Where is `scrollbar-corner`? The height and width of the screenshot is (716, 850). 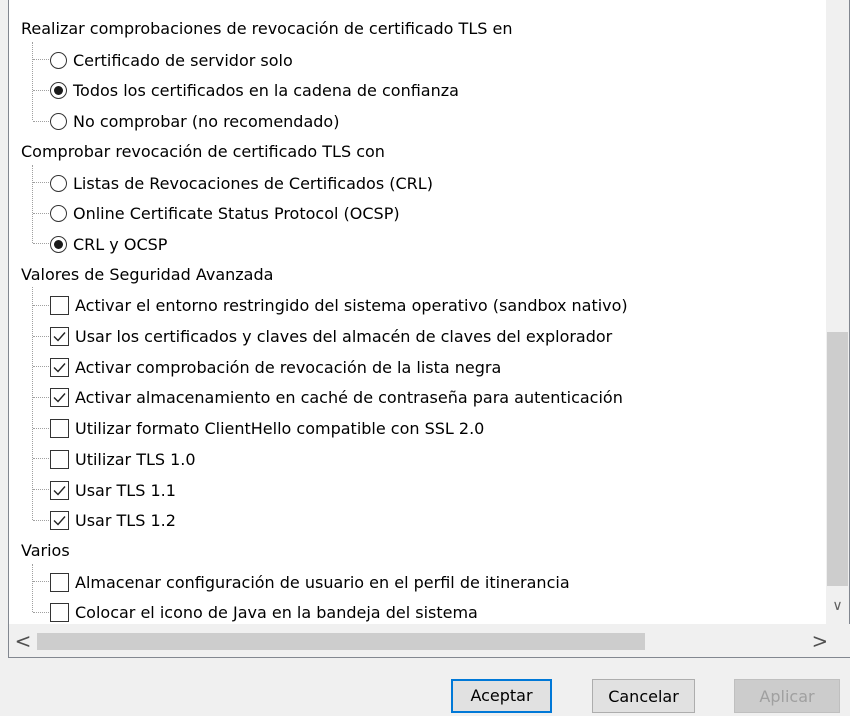
scrollbar-corner is located at coordinates (837, 640).